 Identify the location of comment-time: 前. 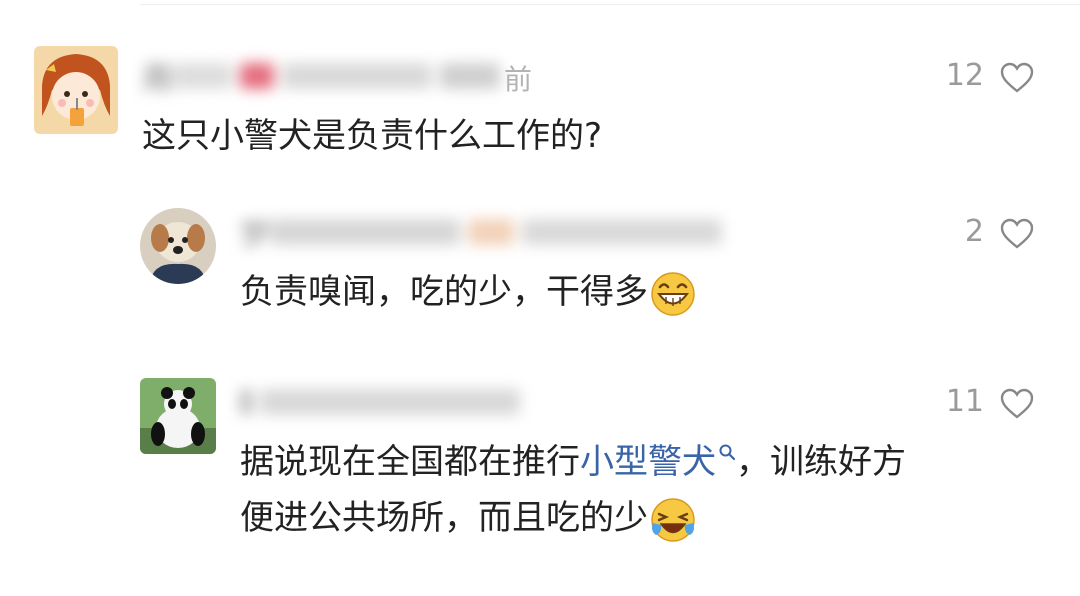
(518, 79).